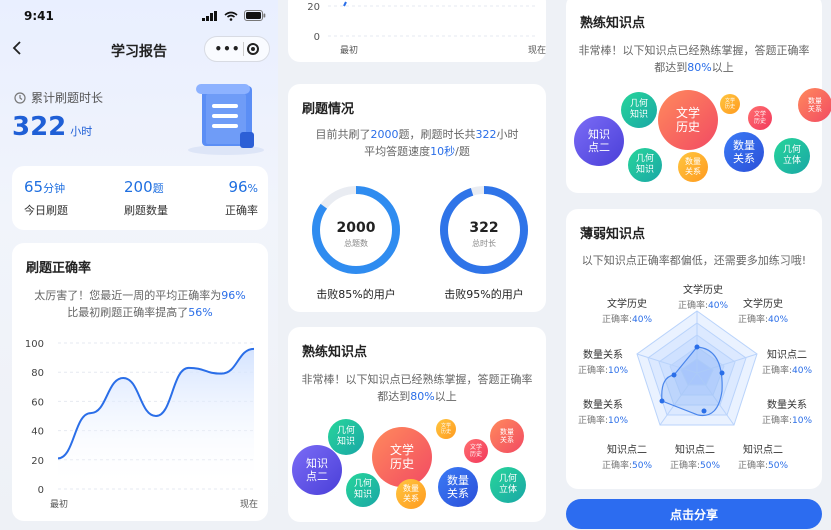  What do you see at coordinates (787, 363) in the screenshot?
I see `radar-label: 知识点二 正确率:40%` at bounding box center [787, 363].